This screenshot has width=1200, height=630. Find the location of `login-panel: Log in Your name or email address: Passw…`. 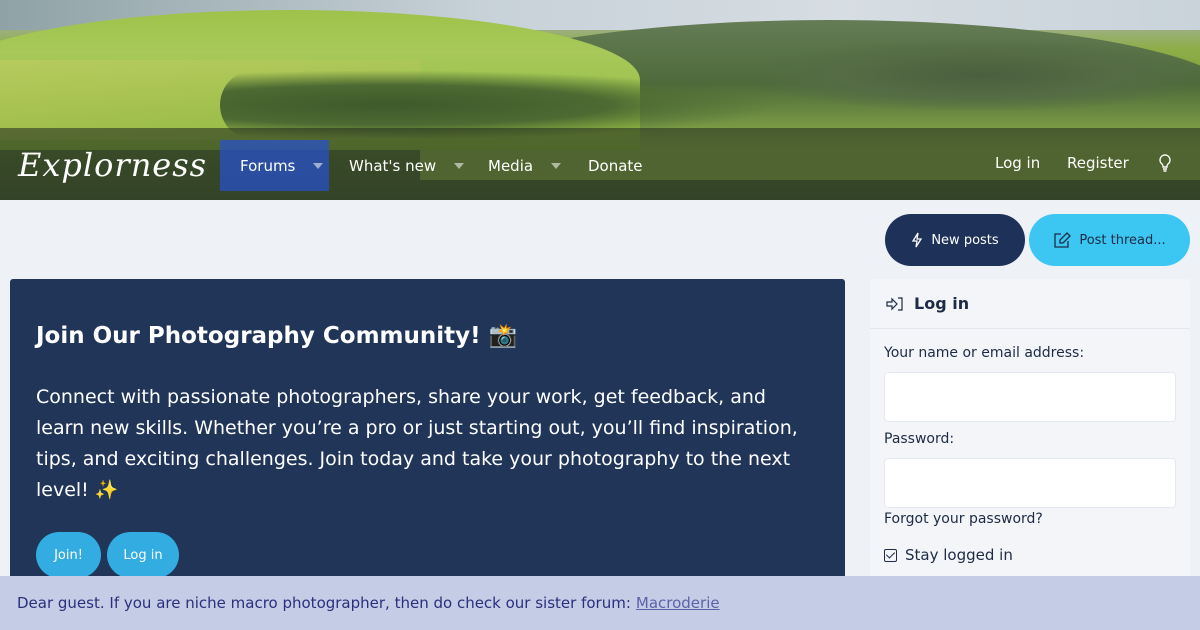

login-panel: Log in Your name or email address: Passw… is located at coordinates (1030, 434).